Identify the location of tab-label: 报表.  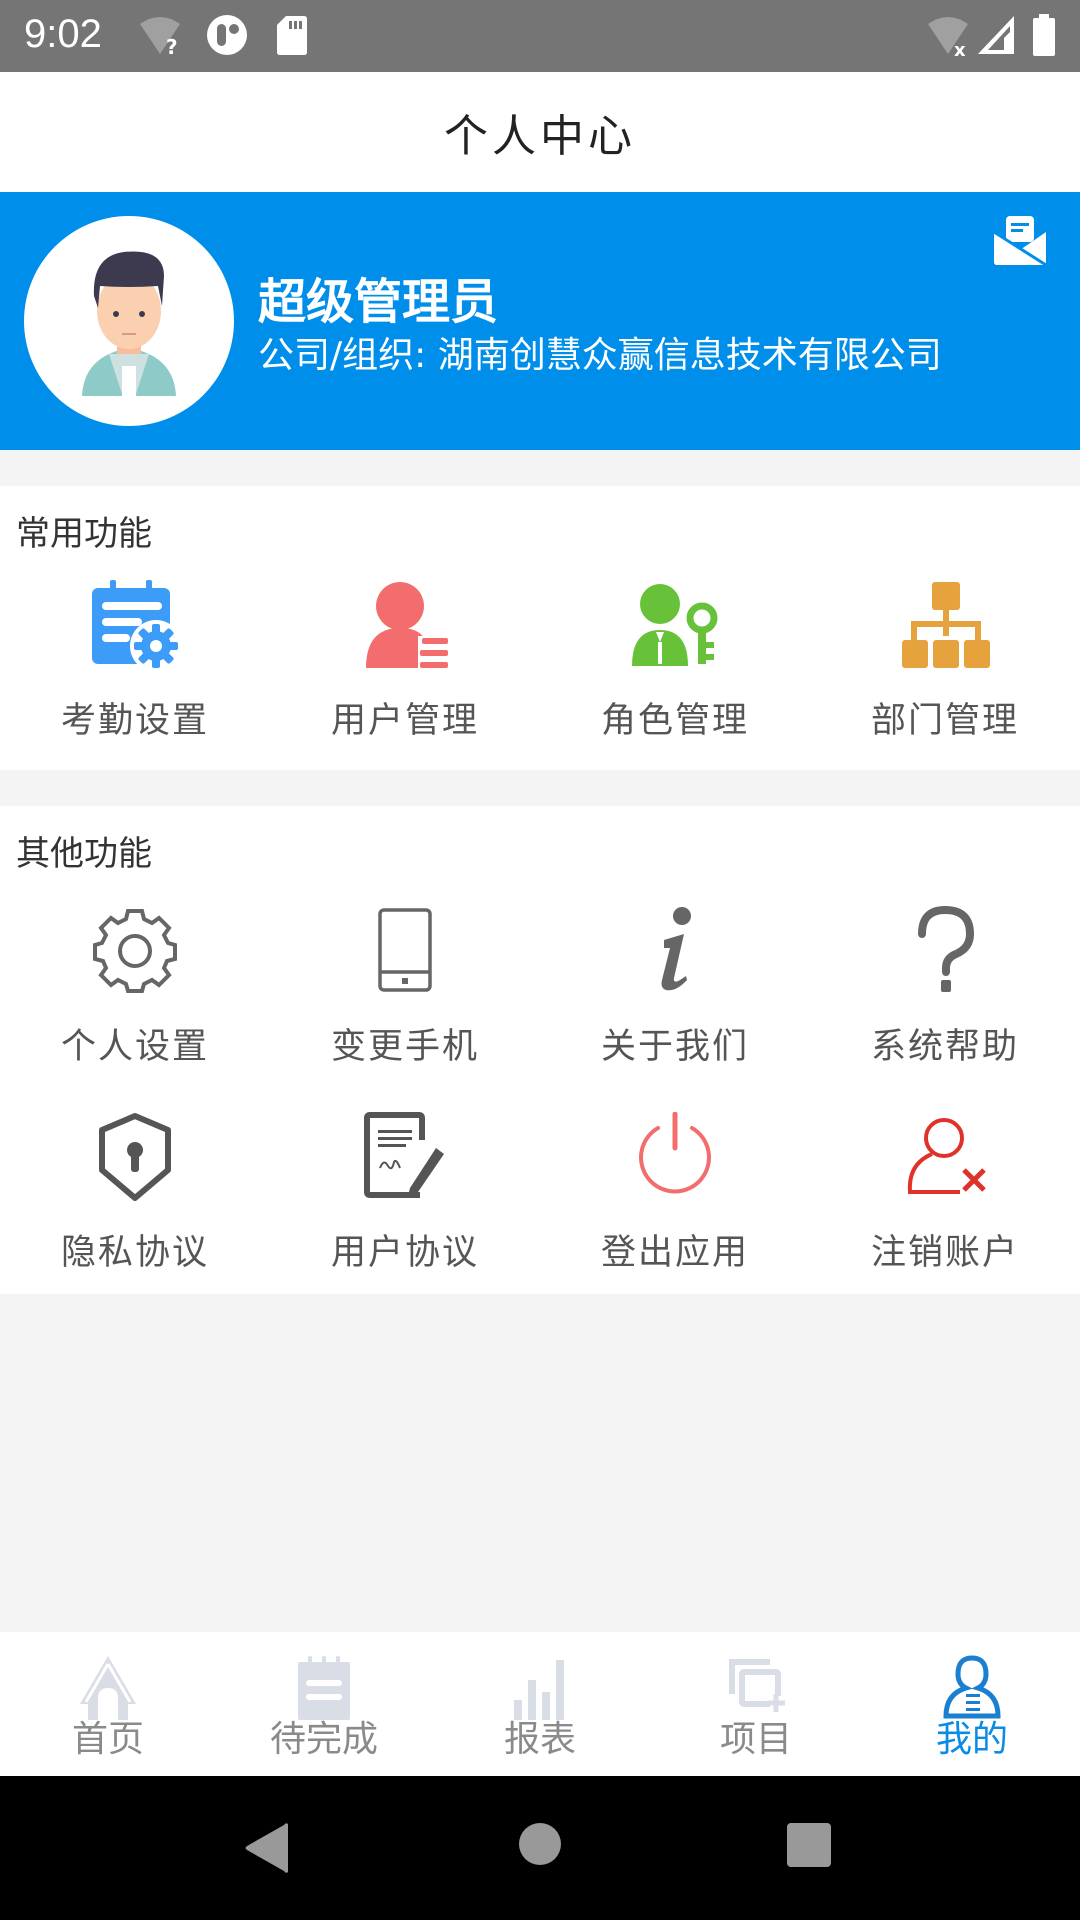
(539, 1739).